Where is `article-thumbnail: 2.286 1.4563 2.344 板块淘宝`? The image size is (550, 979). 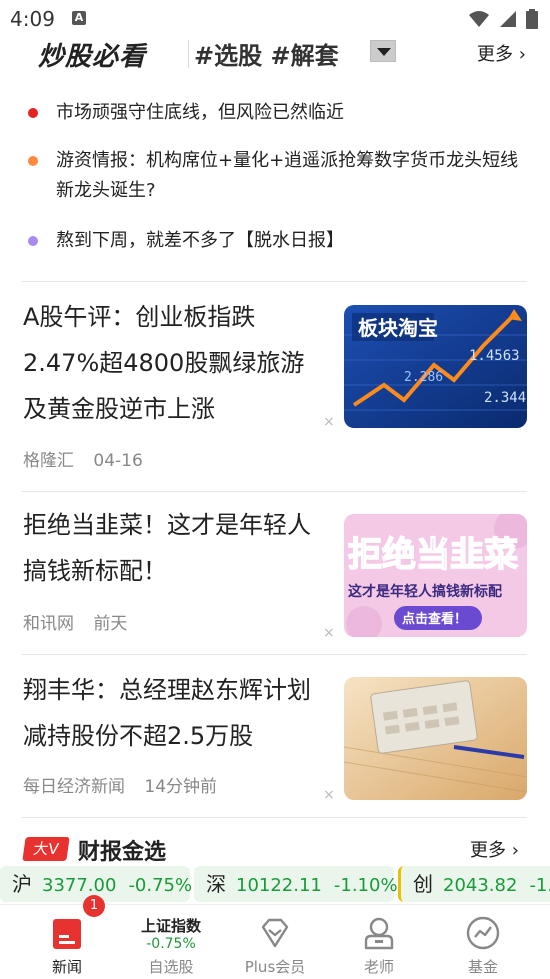
article-thumbnail: 2.286 1.4563 2.344 板块淘宝 is located at coordinates (435, 366).